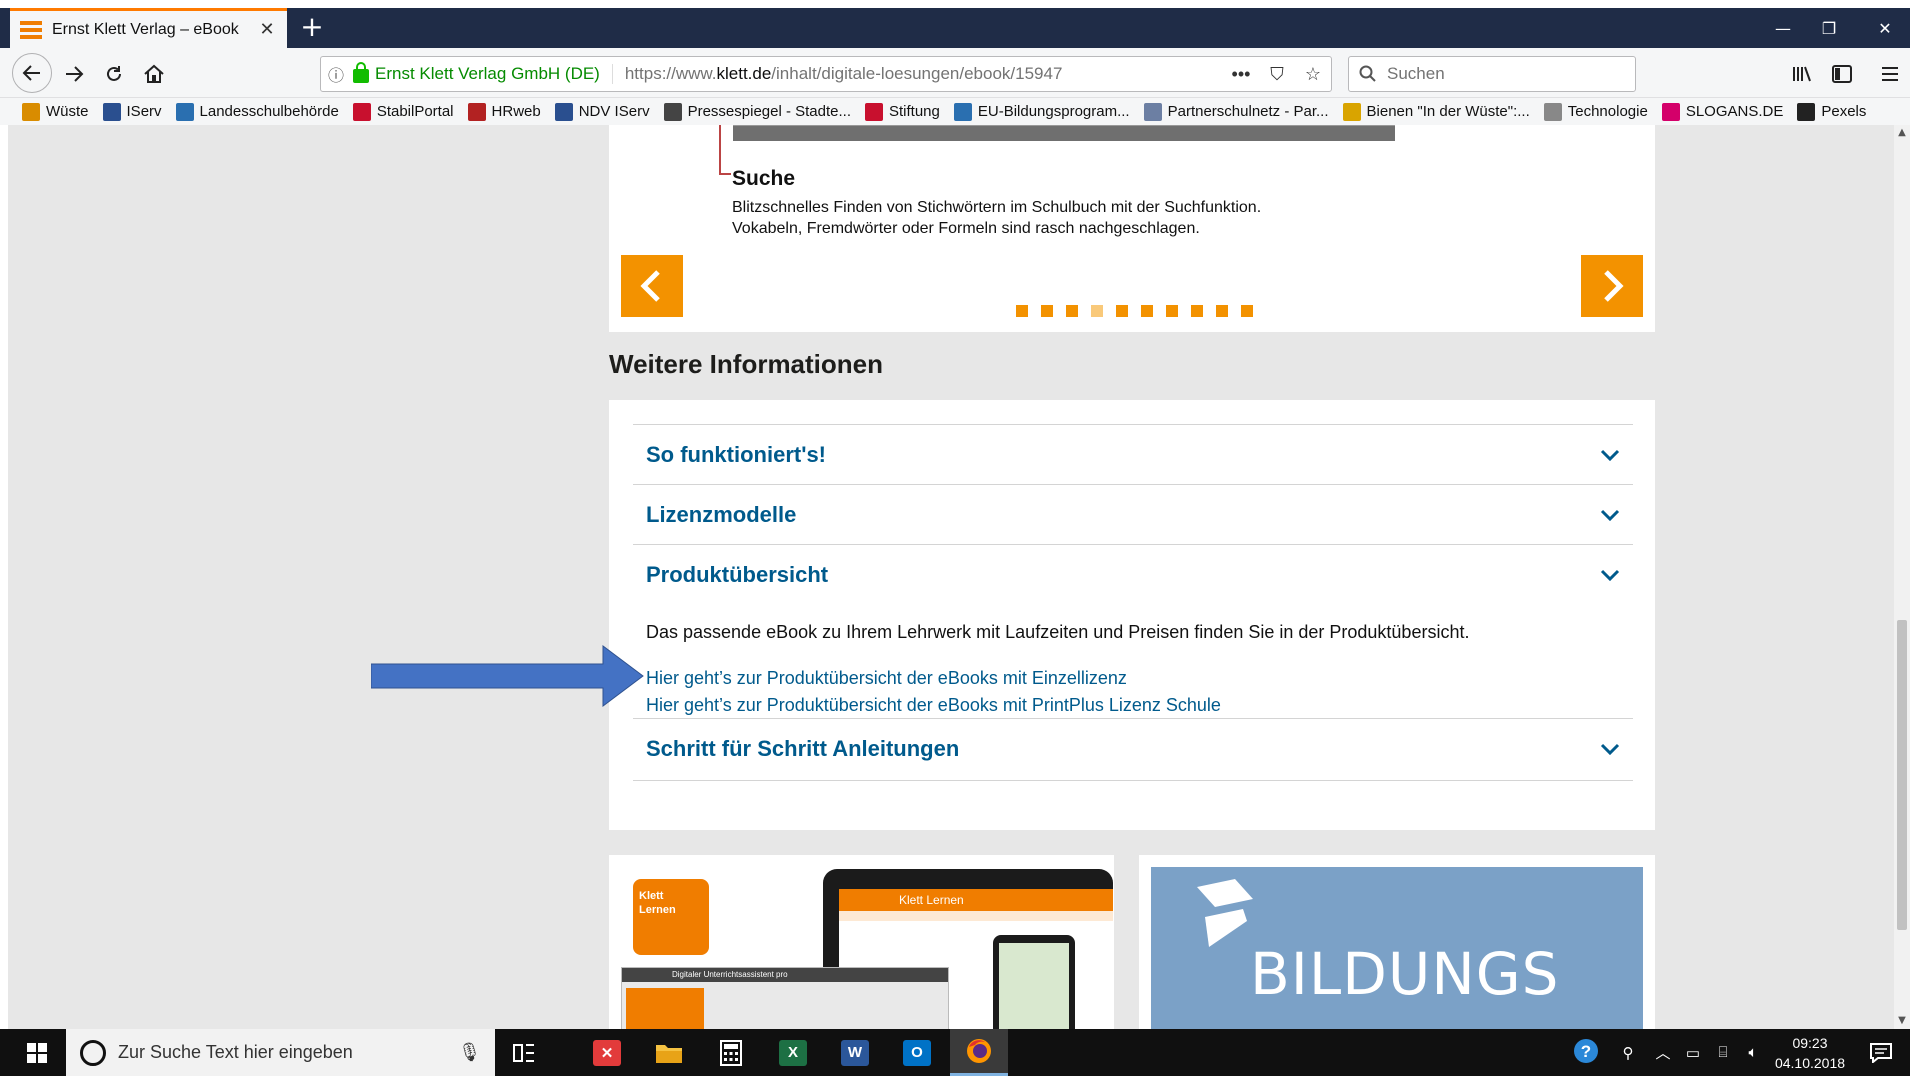 The width and height of the screenshot is (1910, 1076). What do you see at coordinates (361, 72) in the screenshot?
I see `secure-lock-icon` at bounding box center [361, 72].